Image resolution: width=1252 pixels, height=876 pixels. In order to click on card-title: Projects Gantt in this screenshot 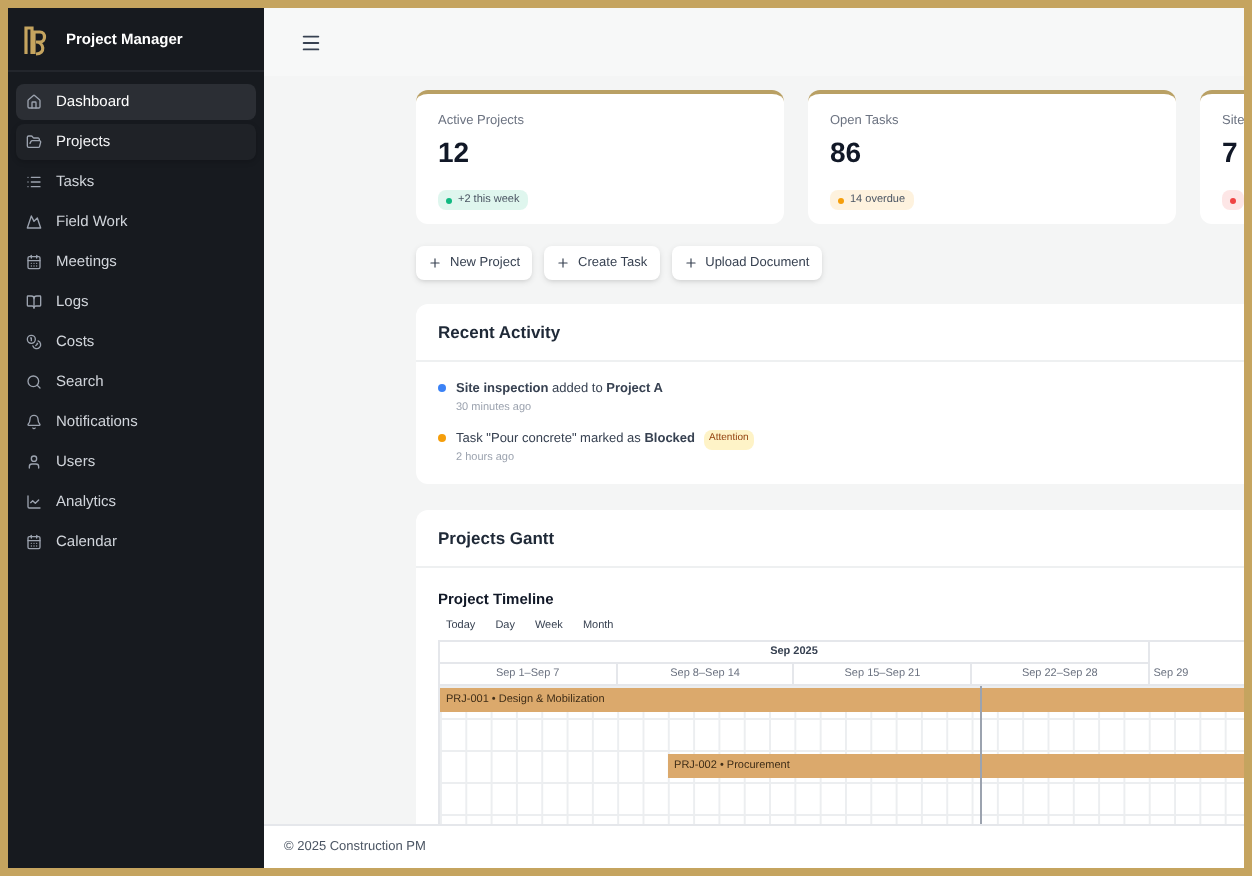, I will do `click(830, 539)`.